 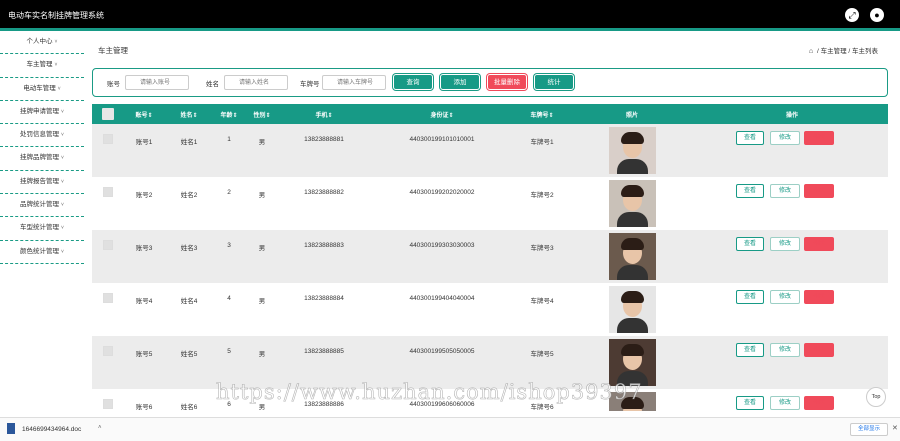 I want to click on chevron-up-icon: ˄, so click(x=100, y=428).